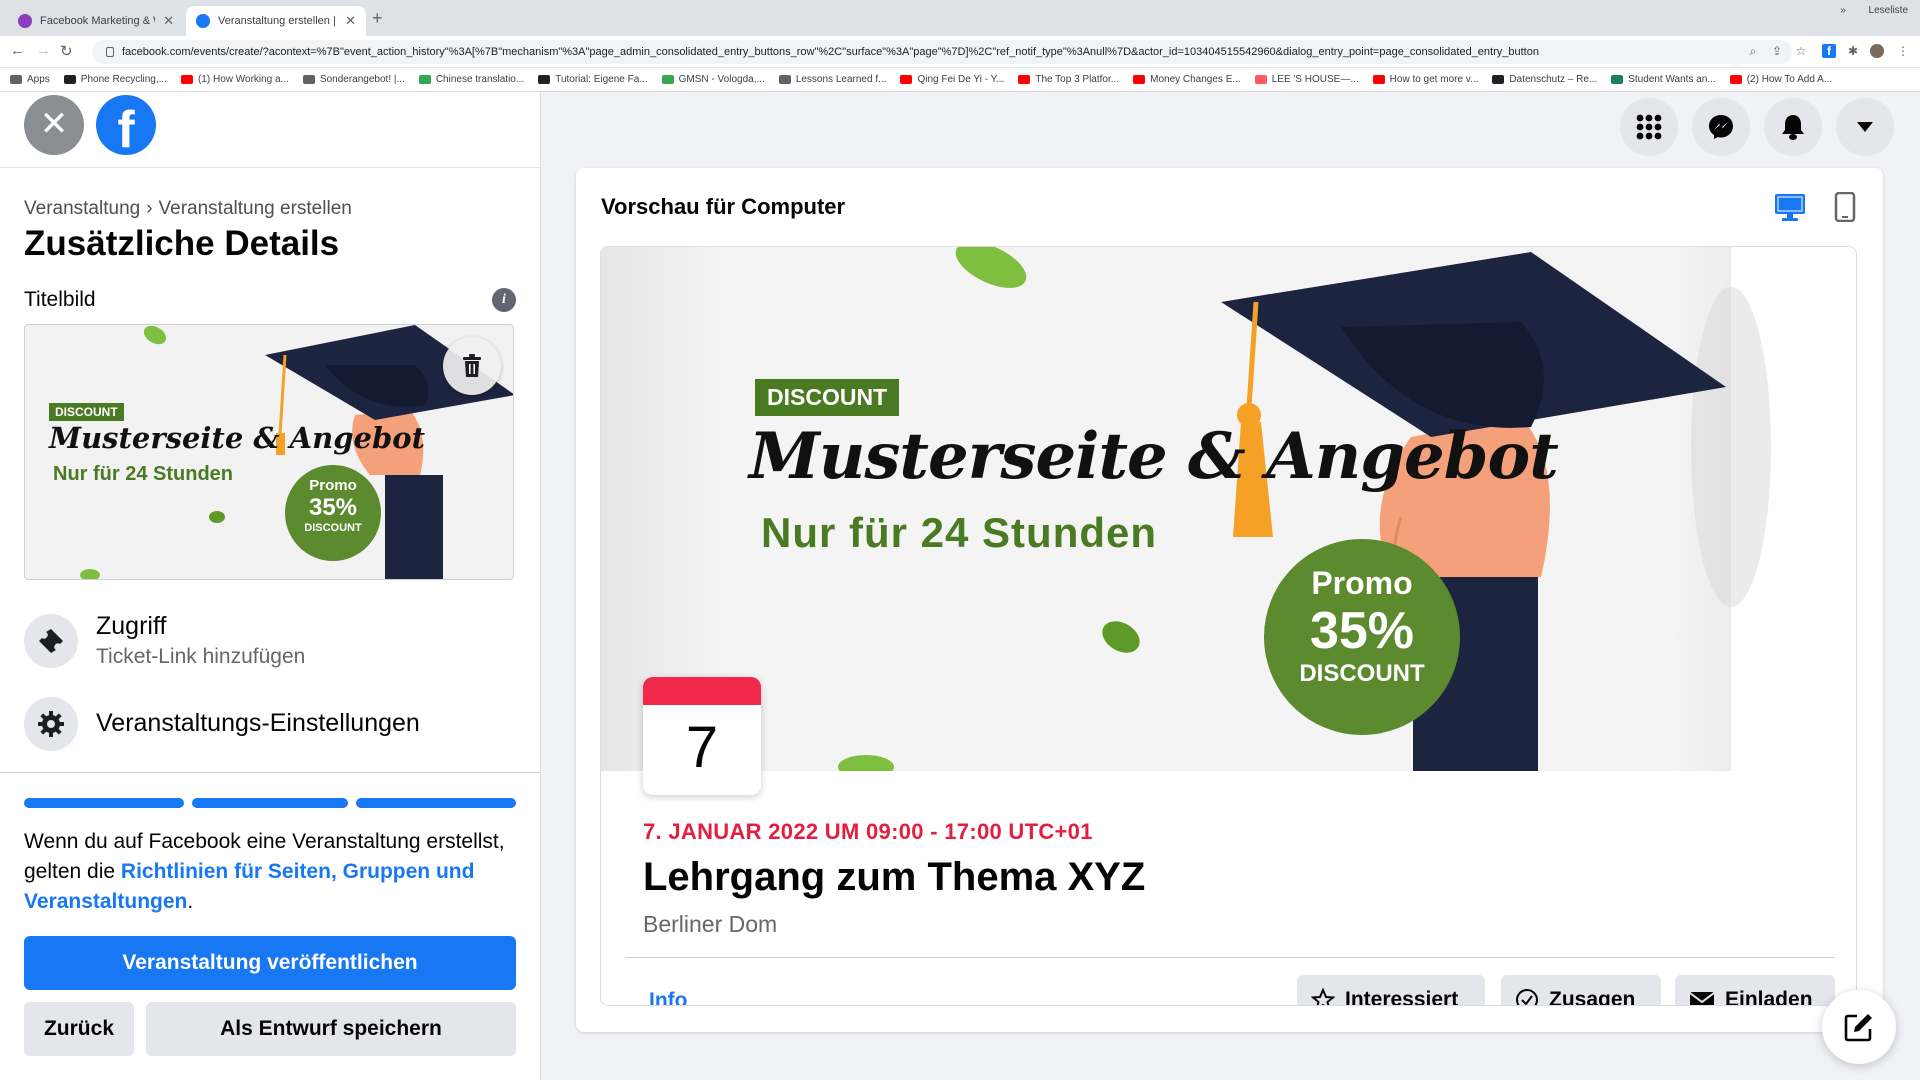 This screenshot has height=1080, width=1920. I want to click on breadcrumb: Veranstaltung › Veranstaltung erstellen, so click(188, 209).